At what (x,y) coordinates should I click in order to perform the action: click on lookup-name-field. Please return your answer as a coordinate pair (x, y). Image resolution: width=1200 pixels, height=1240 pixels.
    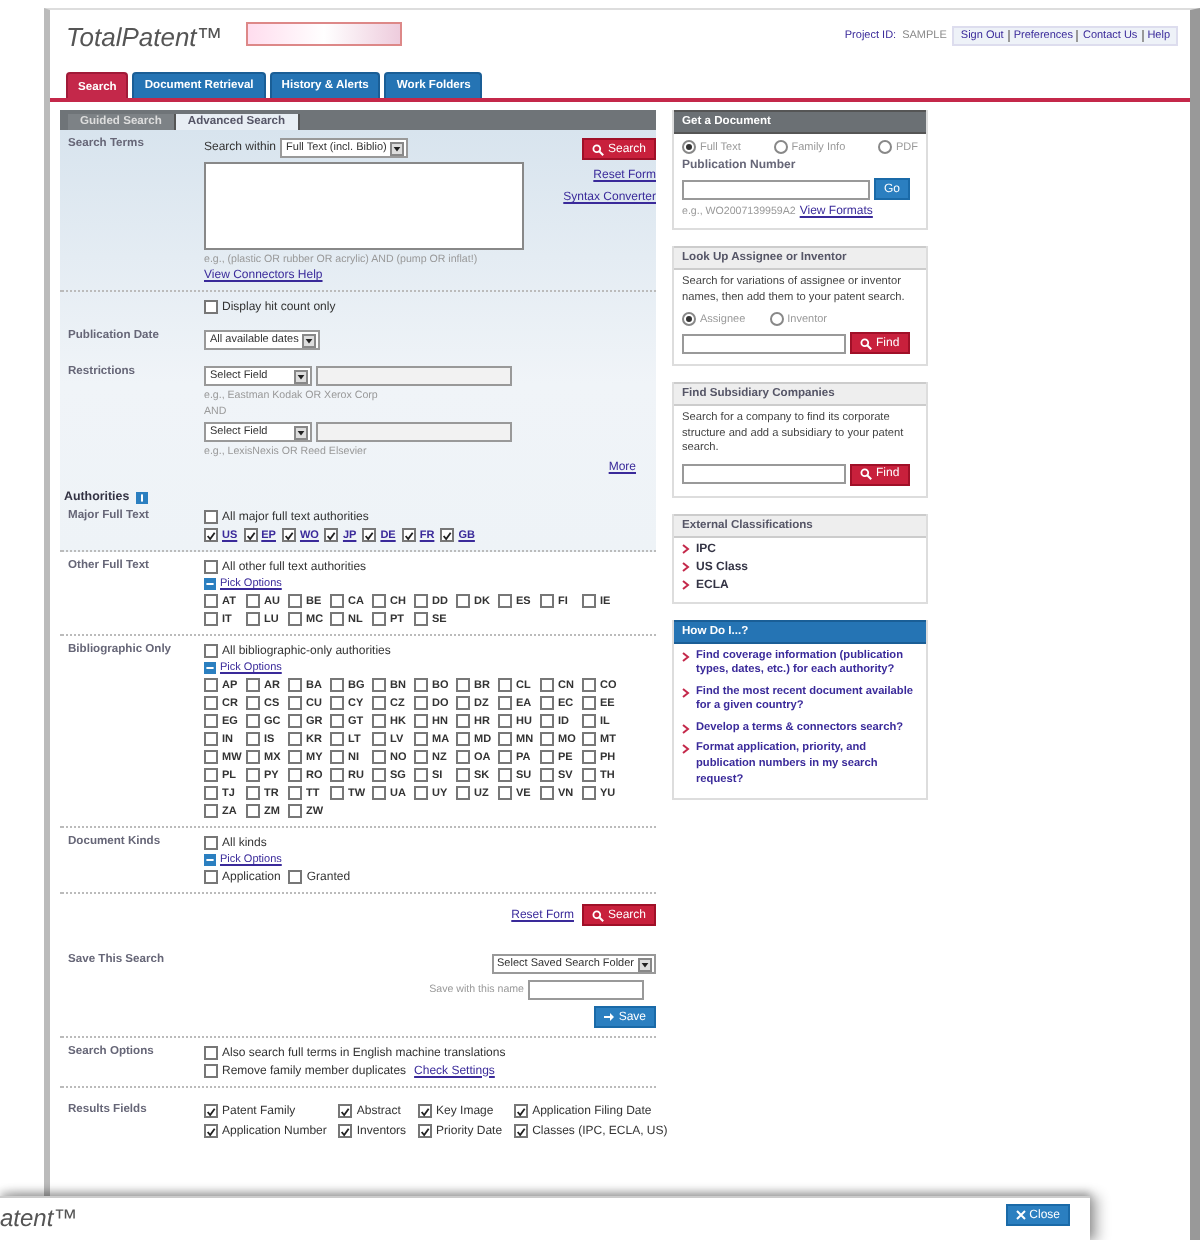
    Looking at the image, I should click on (764, 343).